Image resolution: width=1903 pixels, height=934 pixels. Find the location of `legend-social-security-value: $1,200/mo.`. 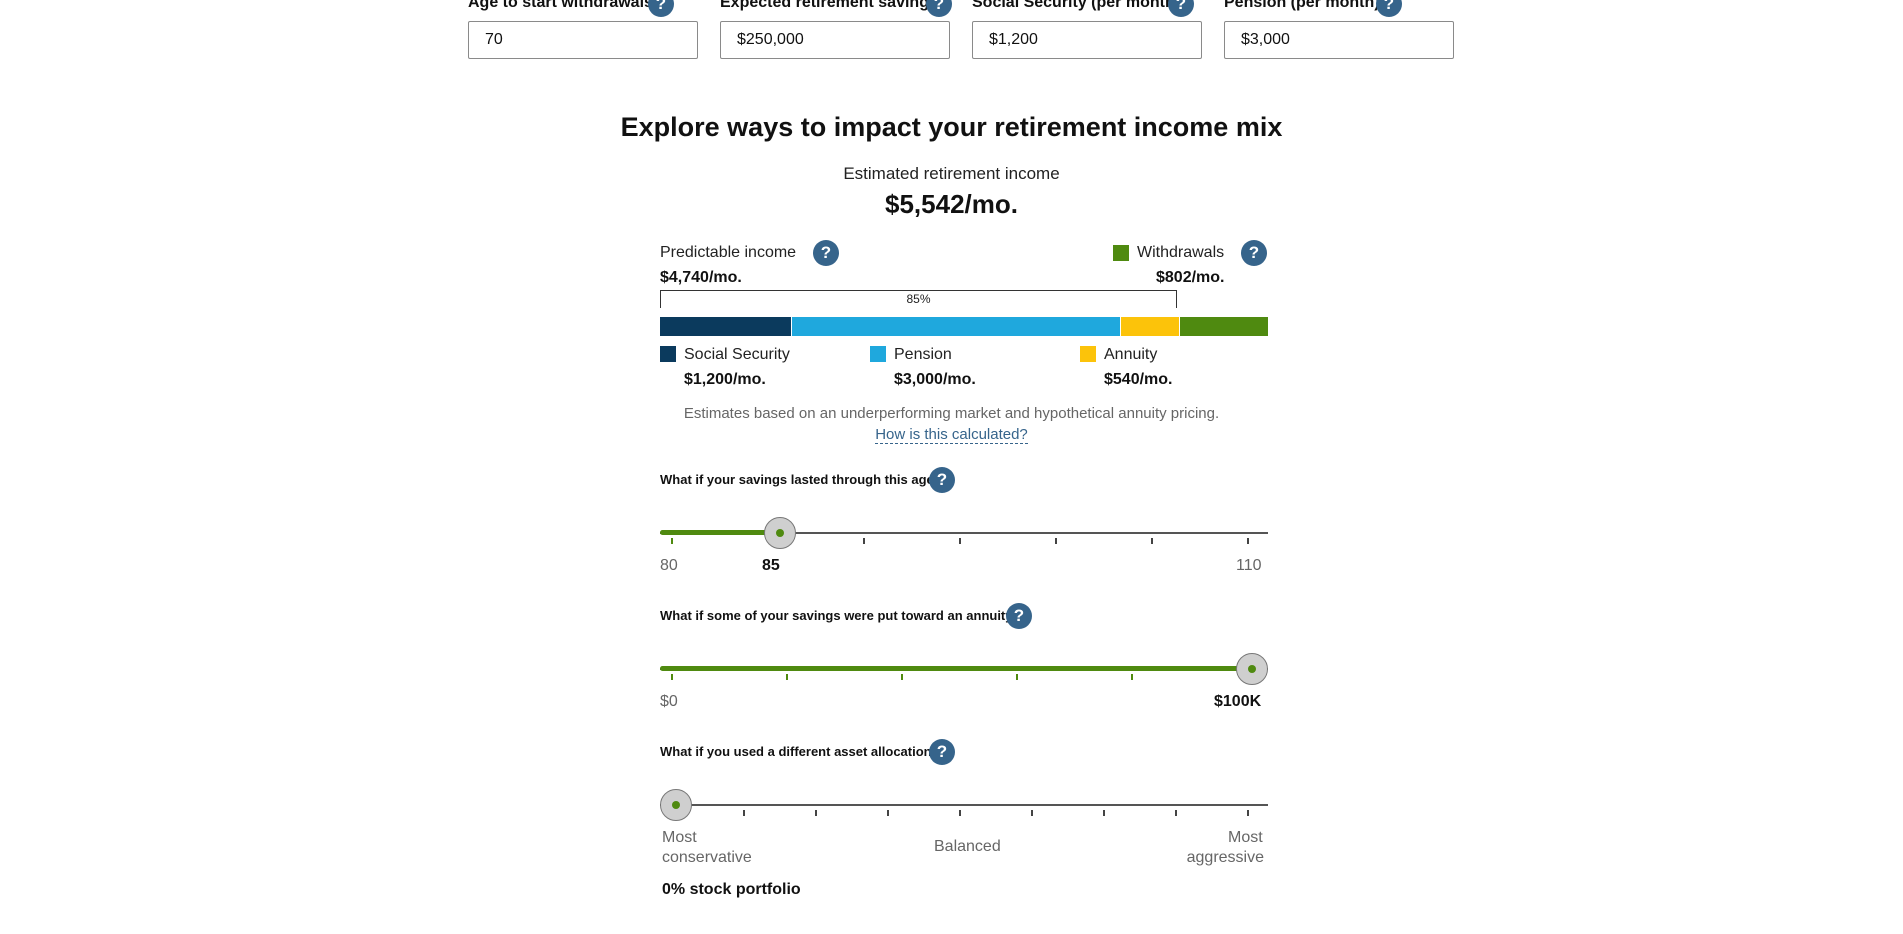

legend-social-security-value: $1,200/mo. is located at coordinates (725, 379).